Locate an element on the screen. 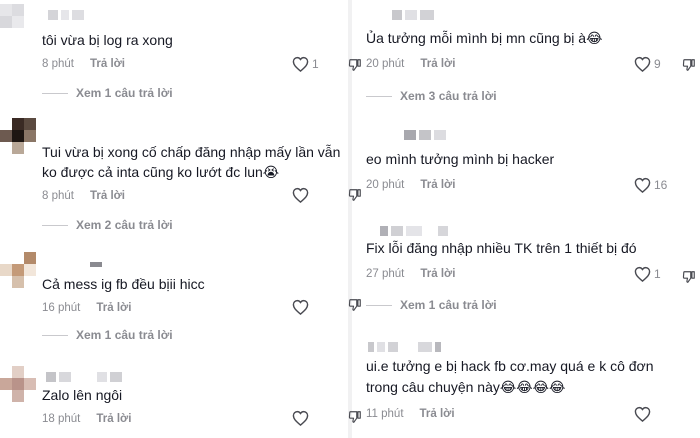 Image resolution: width=700 pixels, height=438 pixels. comment-time: 18 phút is located at coordinates (61, 419).